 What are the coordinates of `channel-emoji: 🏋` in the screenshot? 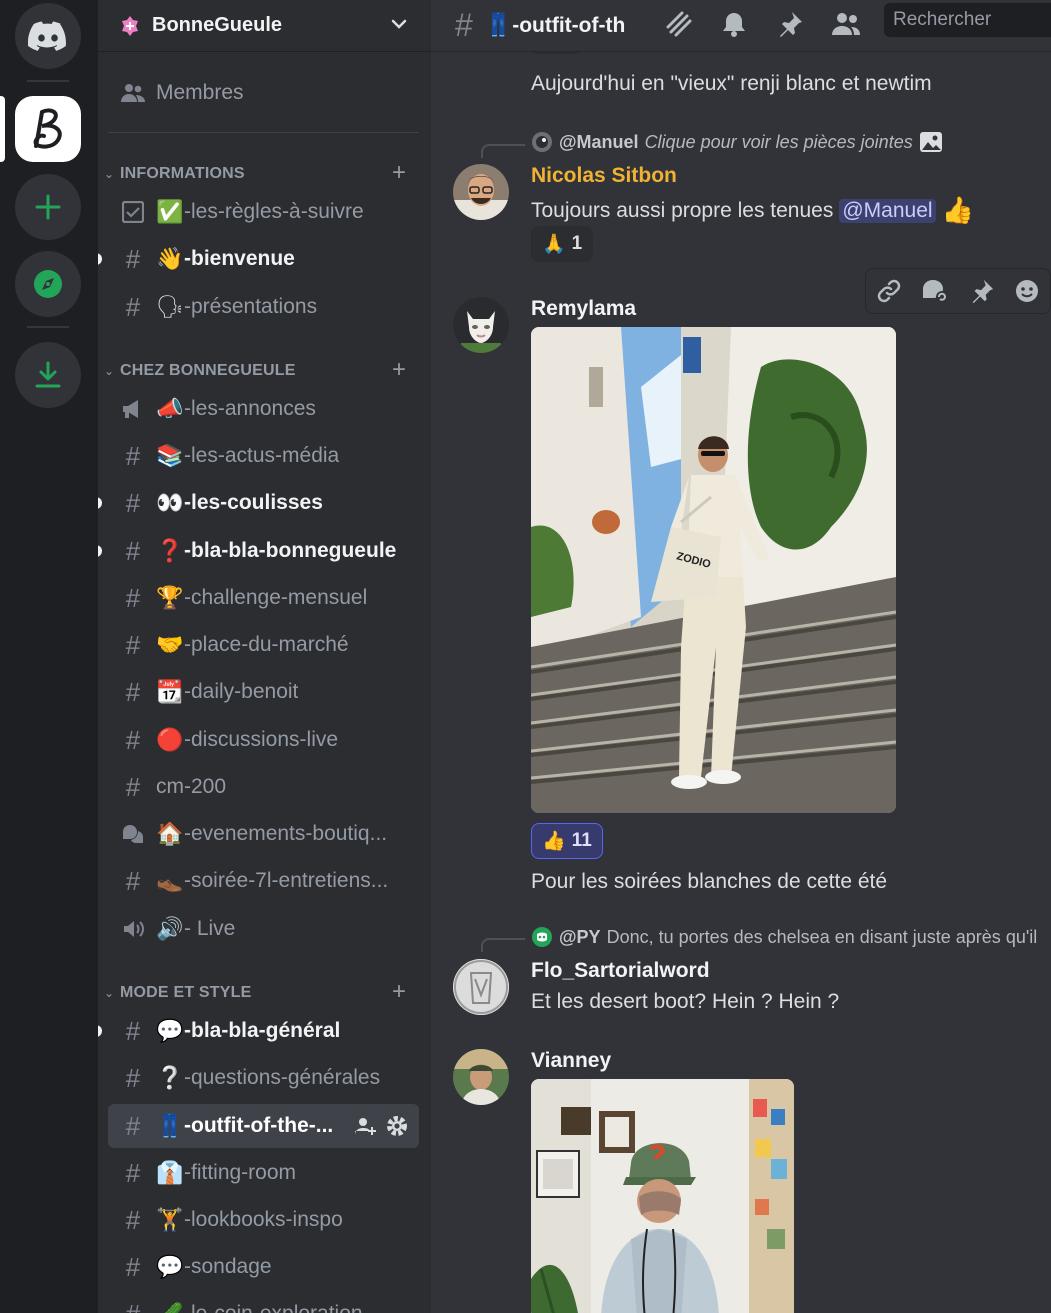 It's located at (170, 1220).